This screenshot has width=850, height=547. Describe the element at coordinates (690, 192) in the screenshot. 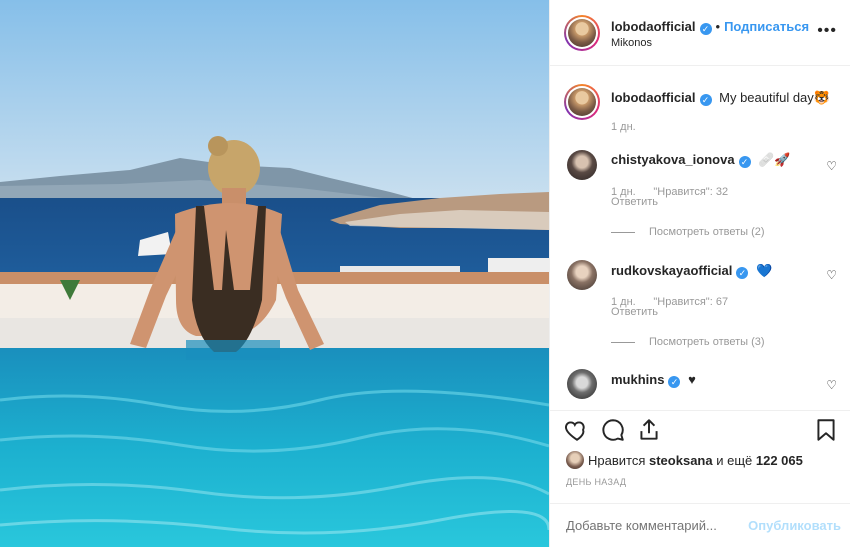

I see `comment-likes: "Нравится": 32` at that location.